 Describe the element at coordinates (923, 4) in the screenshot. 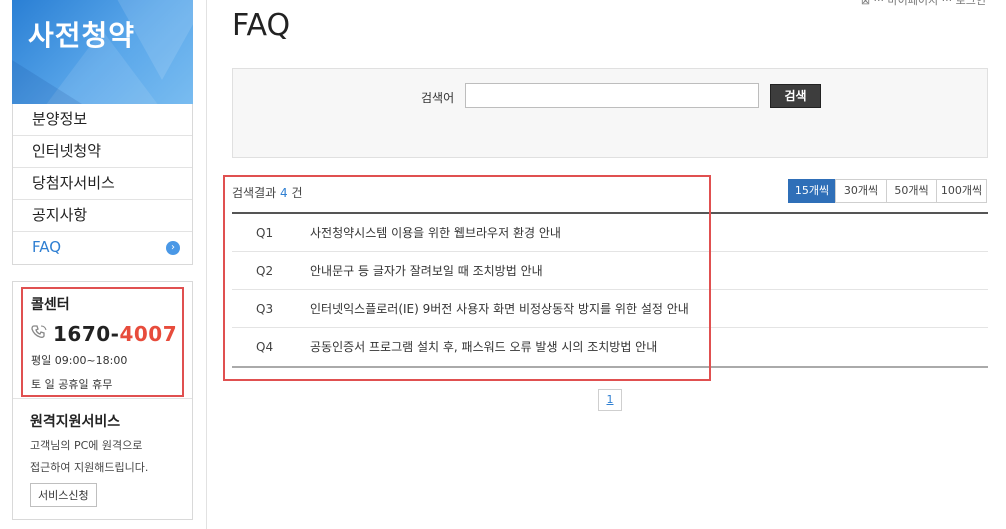

I see `top-utility-links: ⊠ ··· 마이페이지 ··· 로그인` at that location.